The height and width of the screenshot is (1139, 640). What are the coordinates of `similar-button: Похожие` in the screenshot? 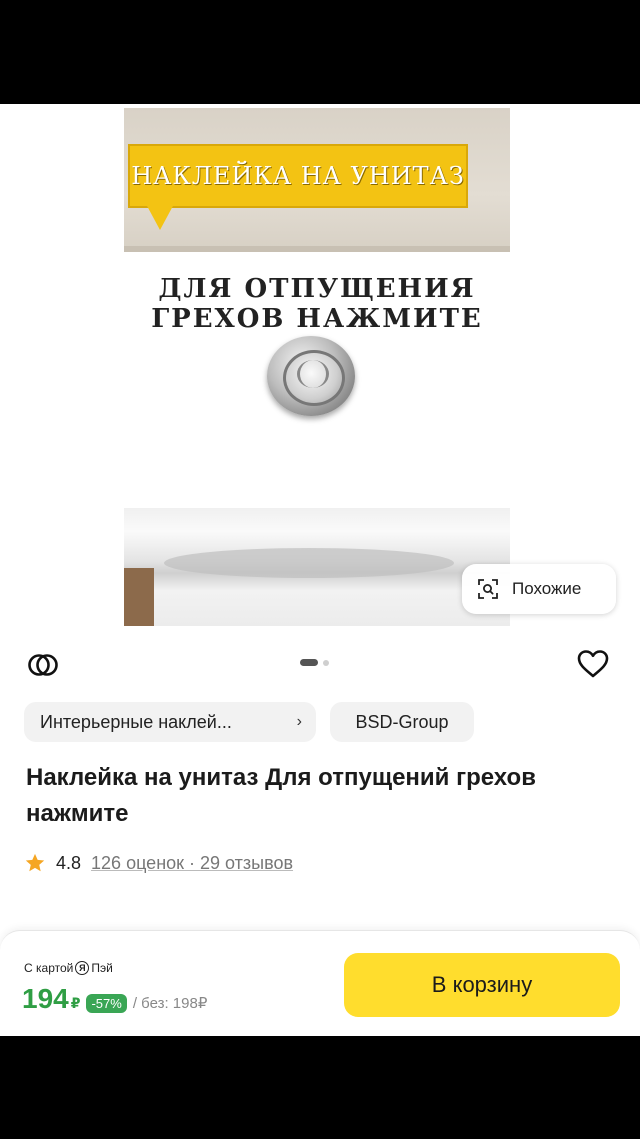 It's located at (539, 589).